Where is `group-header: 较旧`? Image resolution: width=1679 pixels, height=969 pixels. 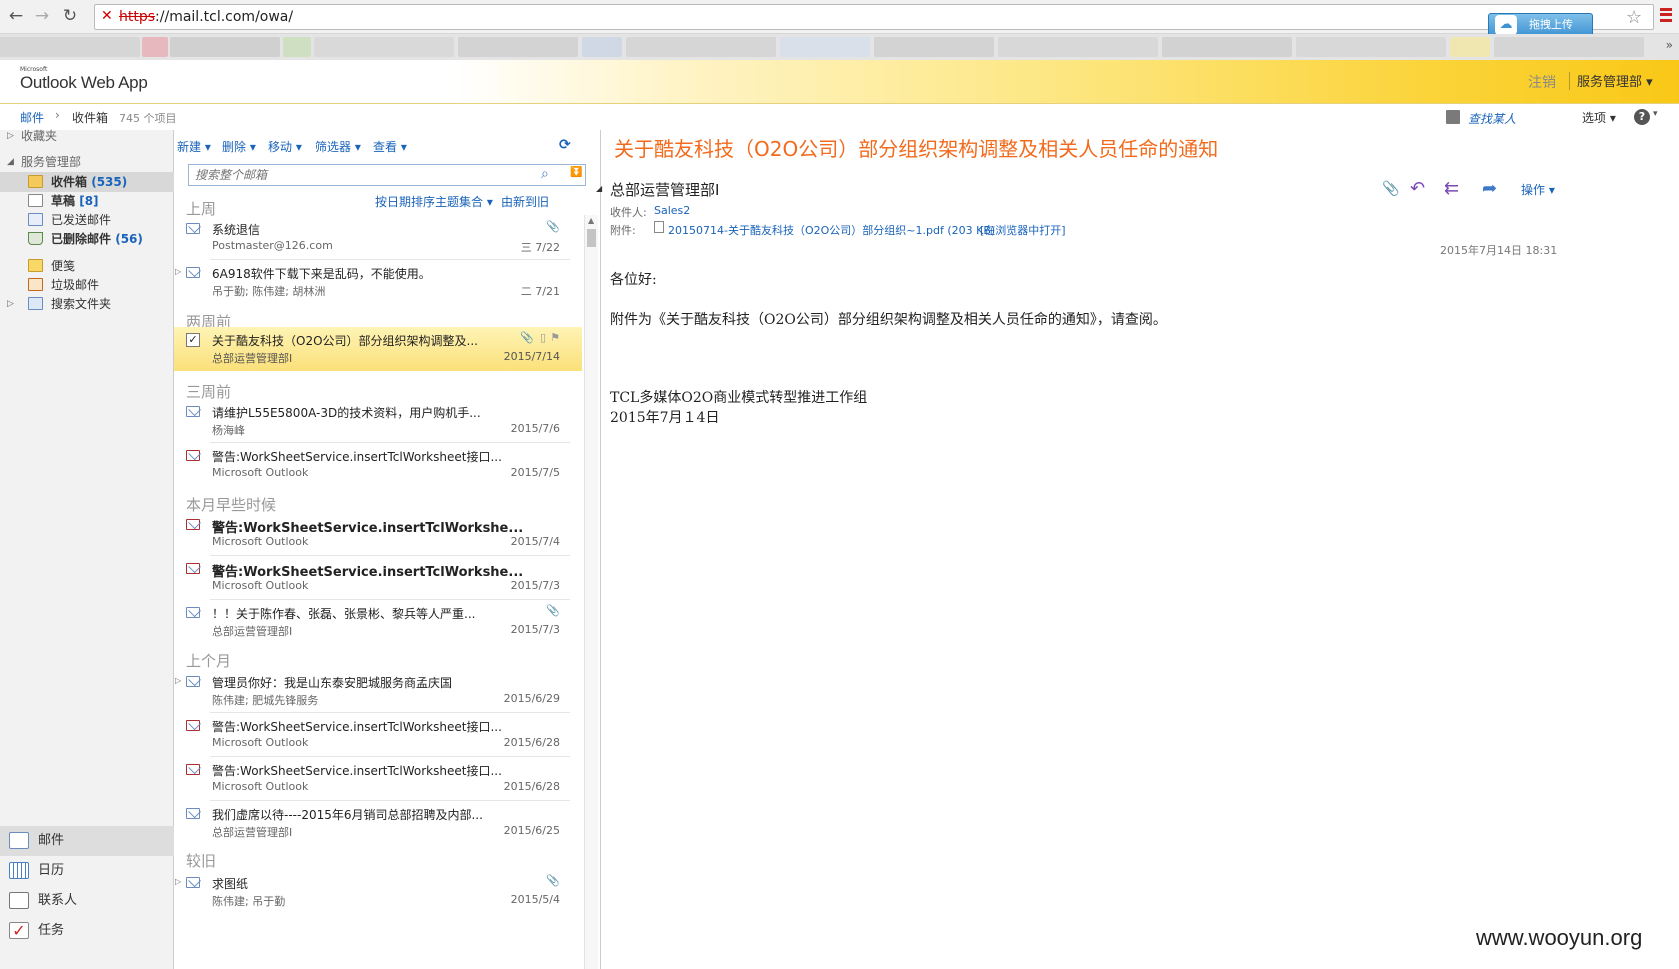 group-header: 较旧 is located at coordinates (201, 861).